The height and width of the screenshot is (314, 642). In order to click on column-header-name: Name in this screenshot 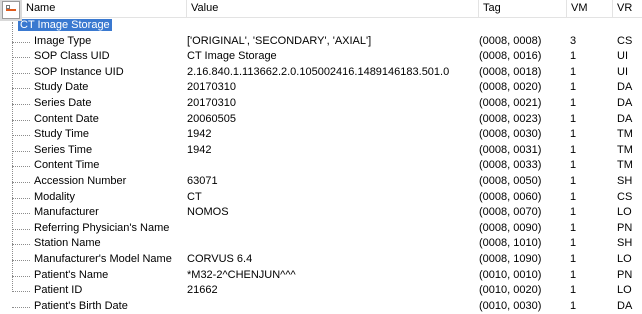, I will do `click(93, 8)`.